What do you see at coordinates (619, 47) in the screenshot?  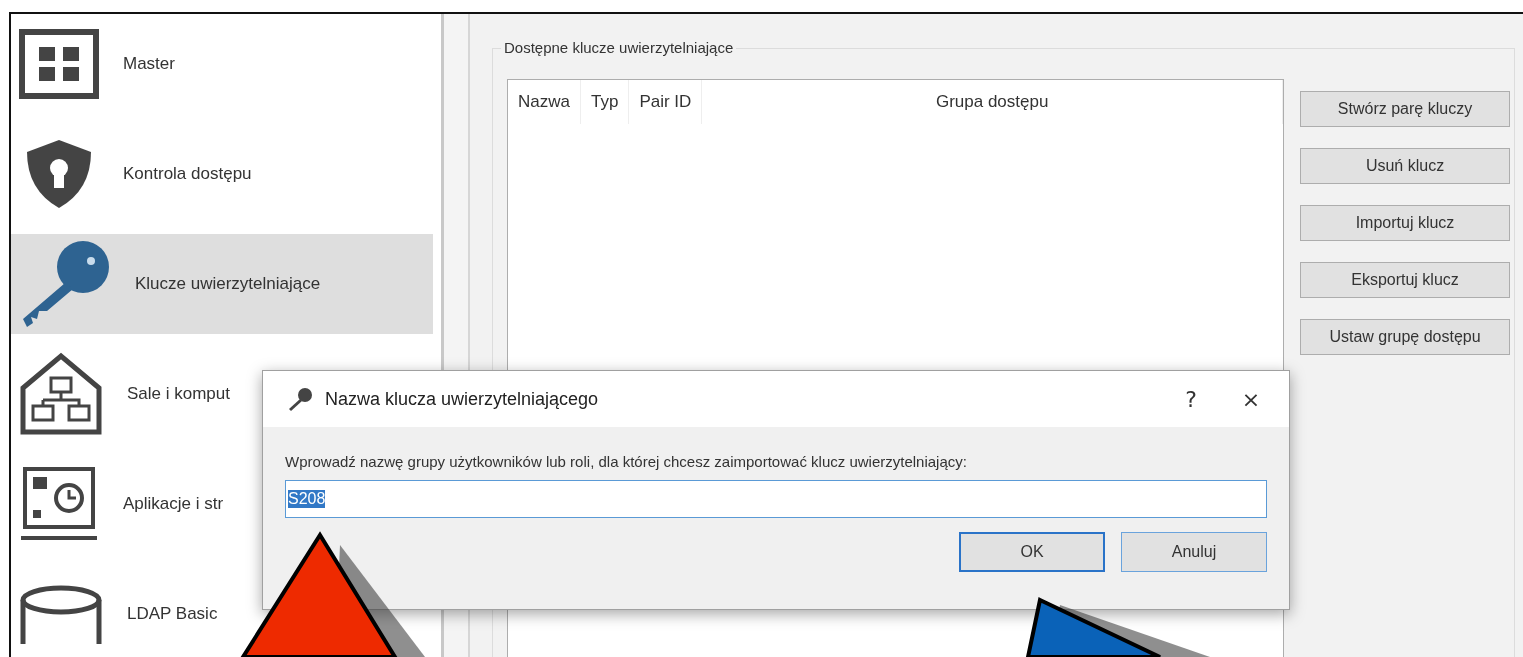 I see `group-title: Dostępne klucze uwierzytelniające` at bounding box center [619, 47].